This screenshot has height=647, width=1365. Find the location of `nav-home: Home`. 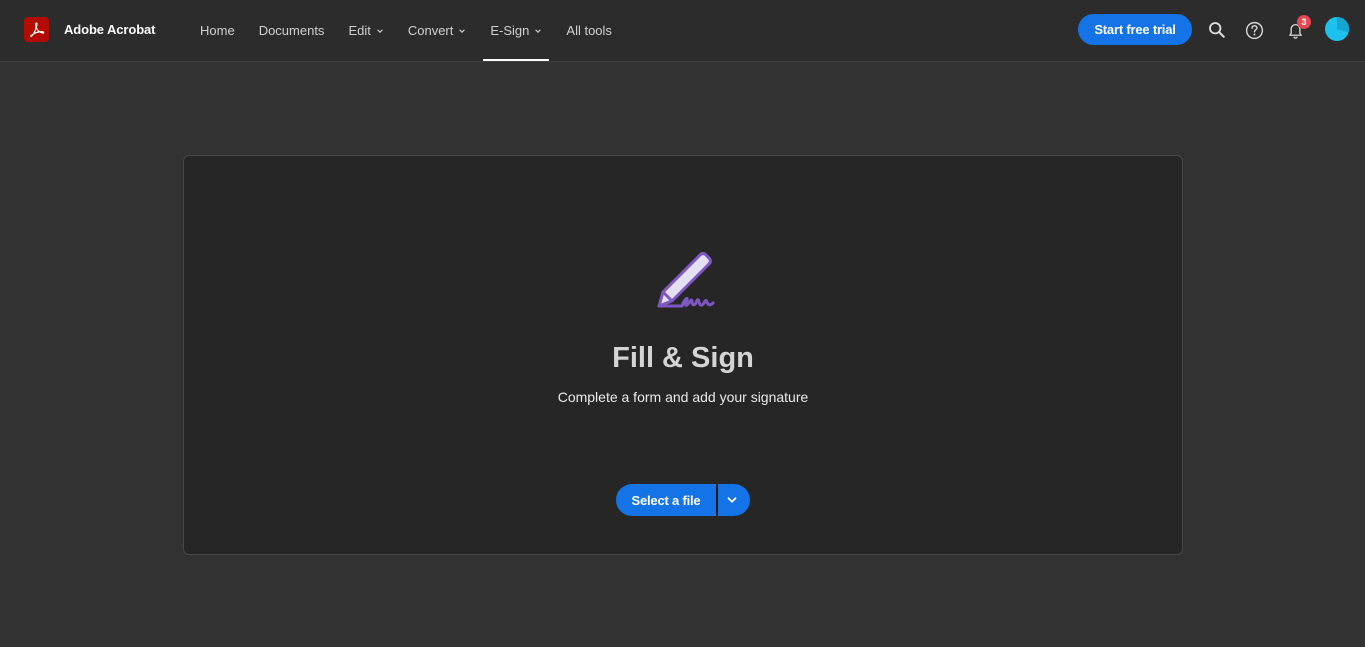

nav-home: Home is located at coordinates (217, 30).